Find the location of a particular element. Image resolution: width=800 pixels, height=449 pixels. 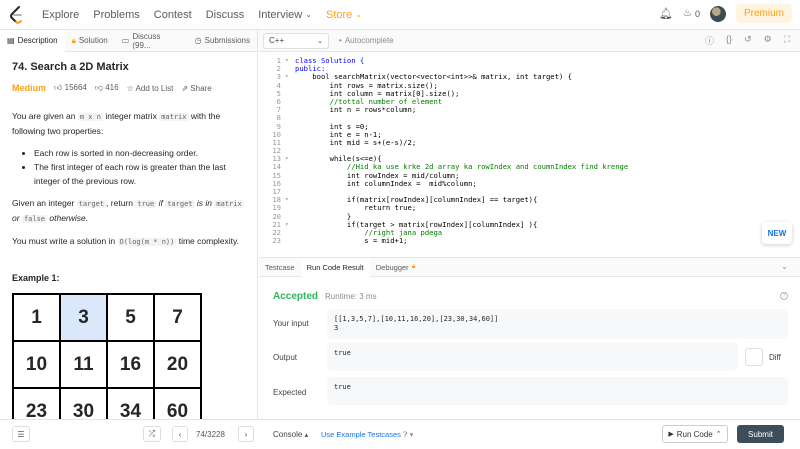

nav-discuss: Discuss is located at coordinates (225, 15).